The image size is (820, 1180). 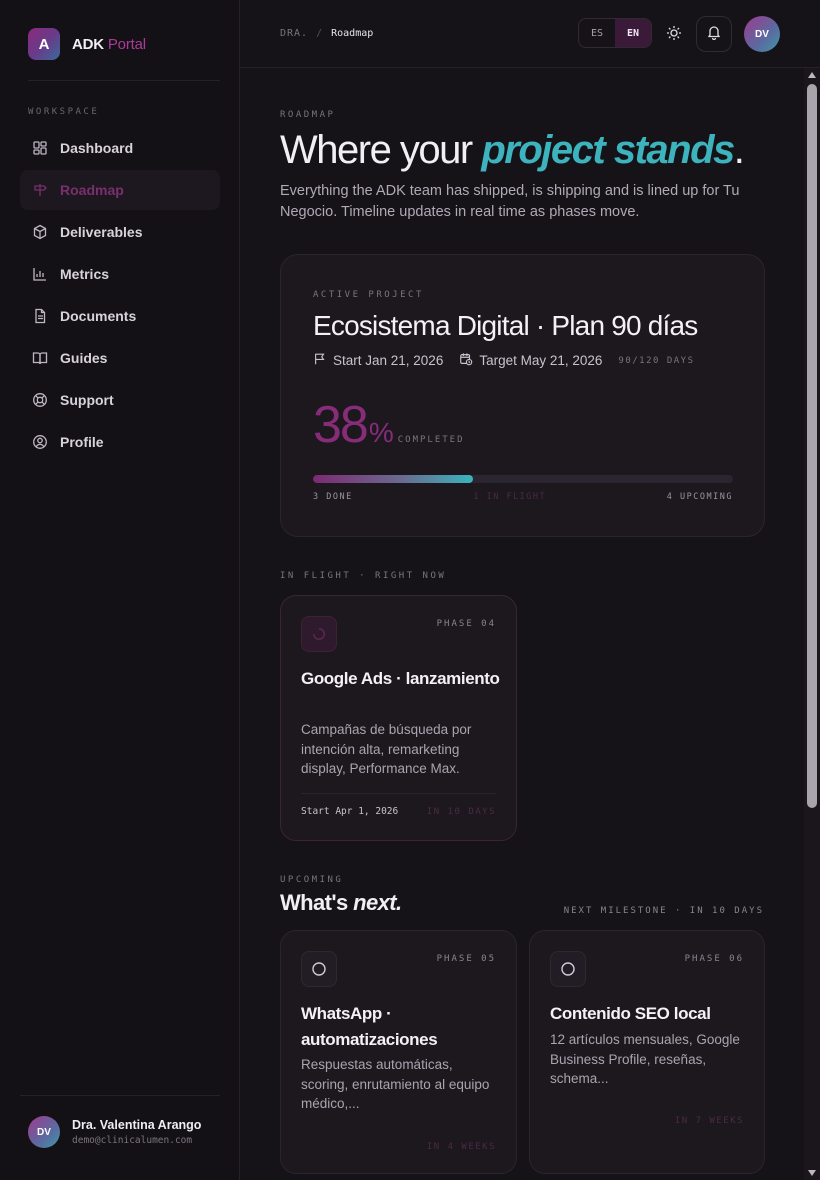 I want to click on phase-eta: IN 4 WEEKS, so click(x=461, y=1147).